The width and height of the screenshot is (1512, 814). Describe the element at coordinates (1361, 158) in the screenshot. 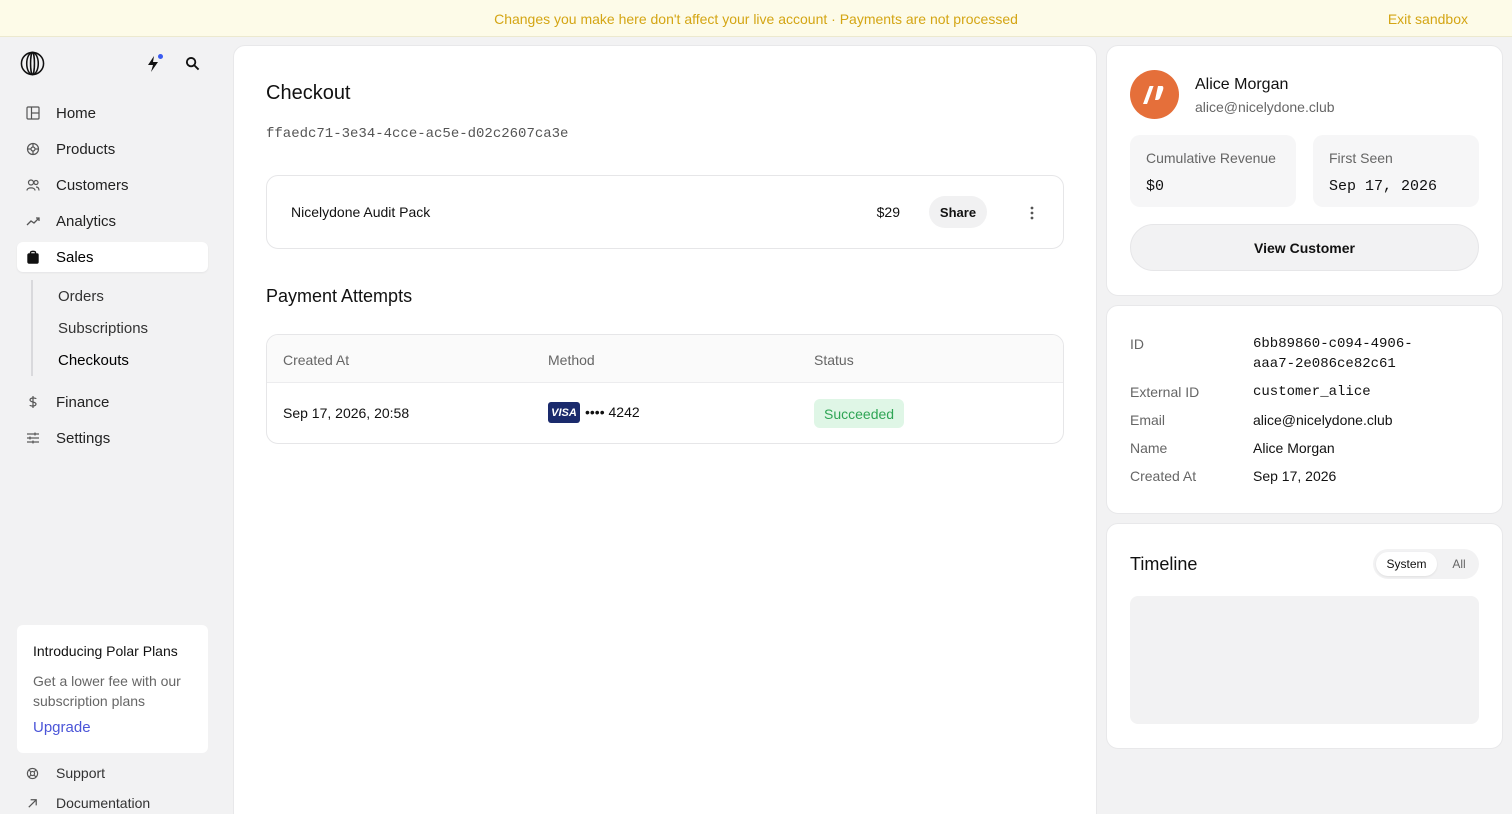

I see `stat-label: First Seen` at that location.